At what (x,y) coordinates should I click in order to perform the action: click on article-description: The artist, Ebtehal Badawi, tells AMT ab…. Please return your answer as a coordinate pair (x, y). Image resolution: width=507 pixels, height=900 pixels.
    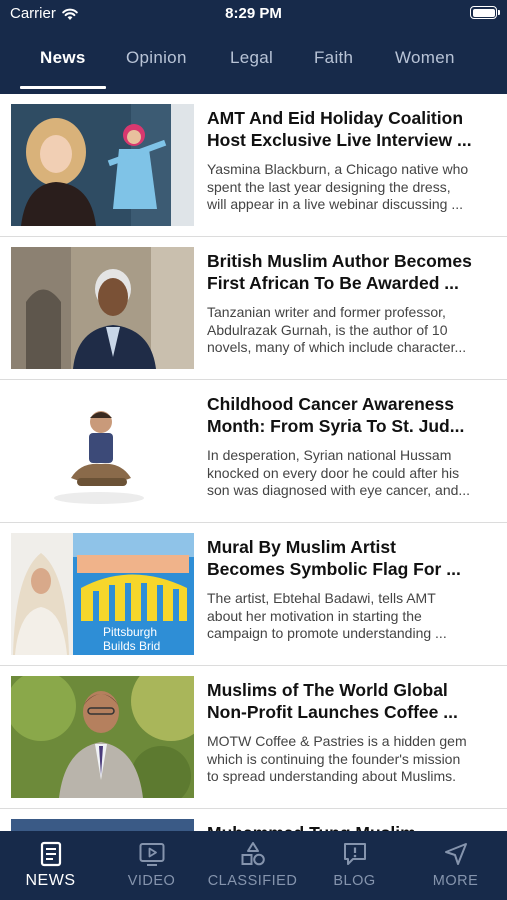
    Looking at the image, I should click on (327, 615).